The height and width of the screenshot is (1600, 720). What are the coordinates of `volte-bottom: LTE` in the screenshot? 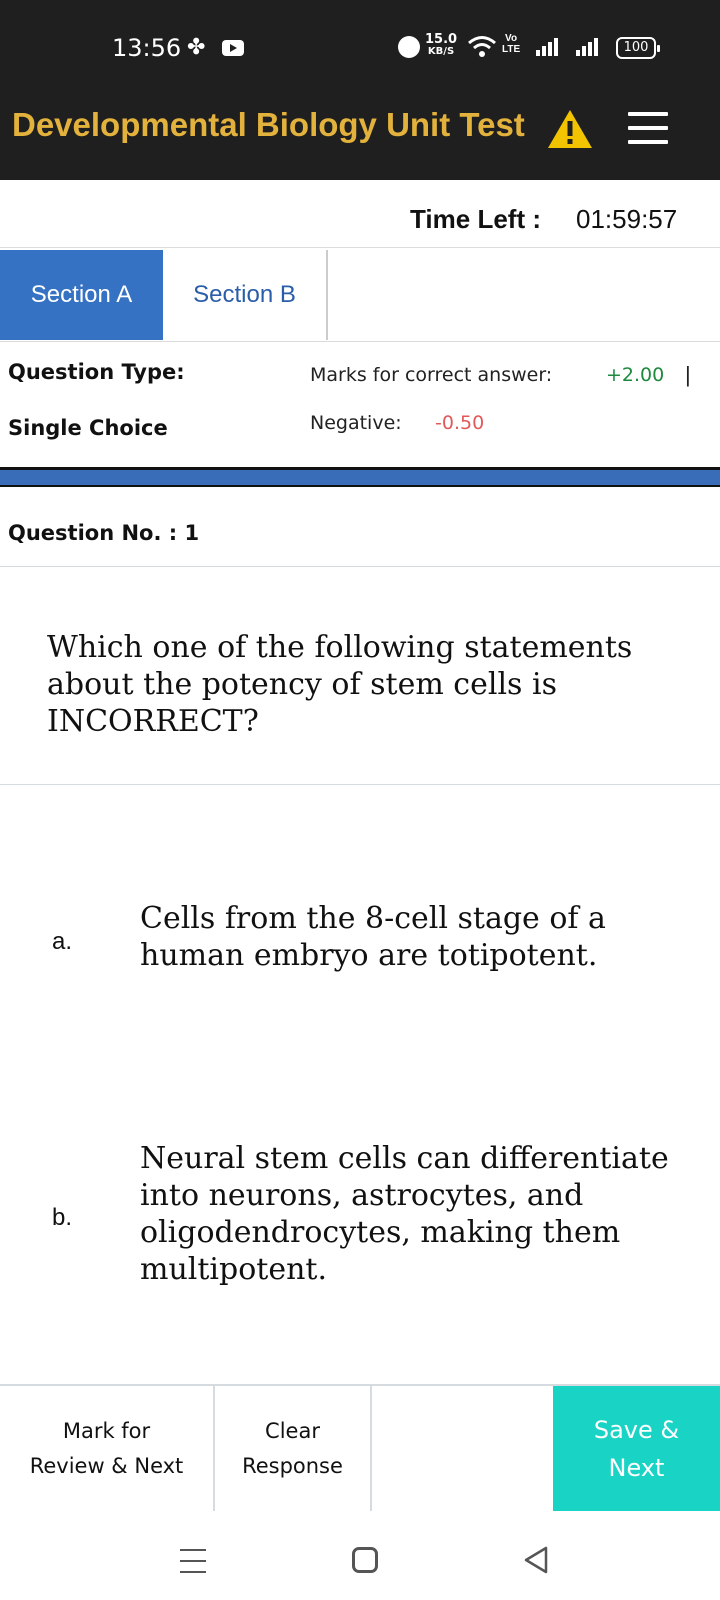 It's located at (511, 49).